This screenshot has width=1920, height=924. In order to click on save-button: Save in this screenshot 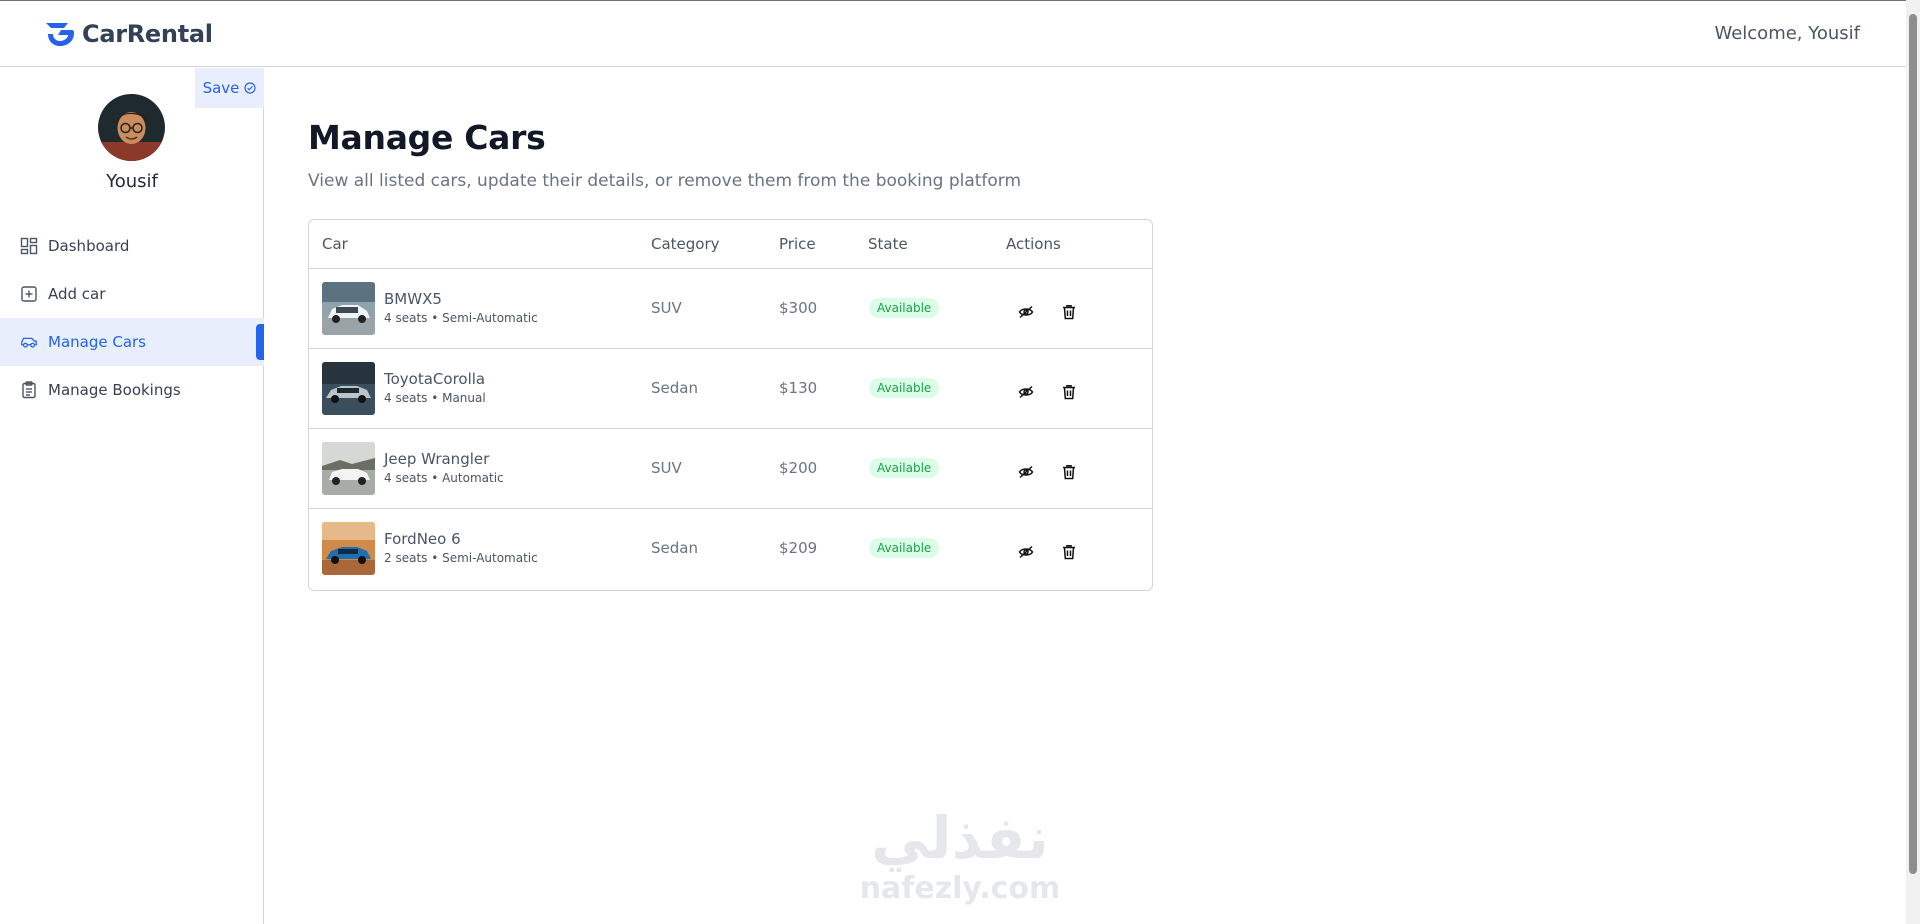, I will do `click(229, 88)`.